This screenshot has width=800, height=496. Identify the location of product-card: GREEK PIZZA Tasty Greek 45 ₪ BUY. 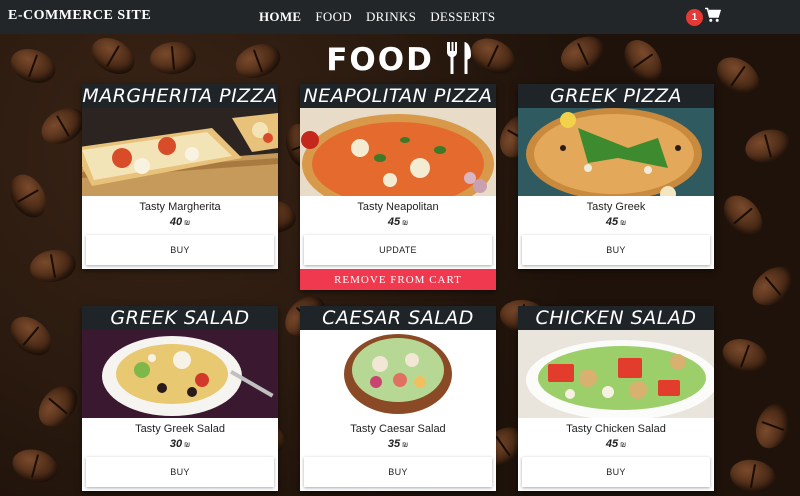
(616, 176).